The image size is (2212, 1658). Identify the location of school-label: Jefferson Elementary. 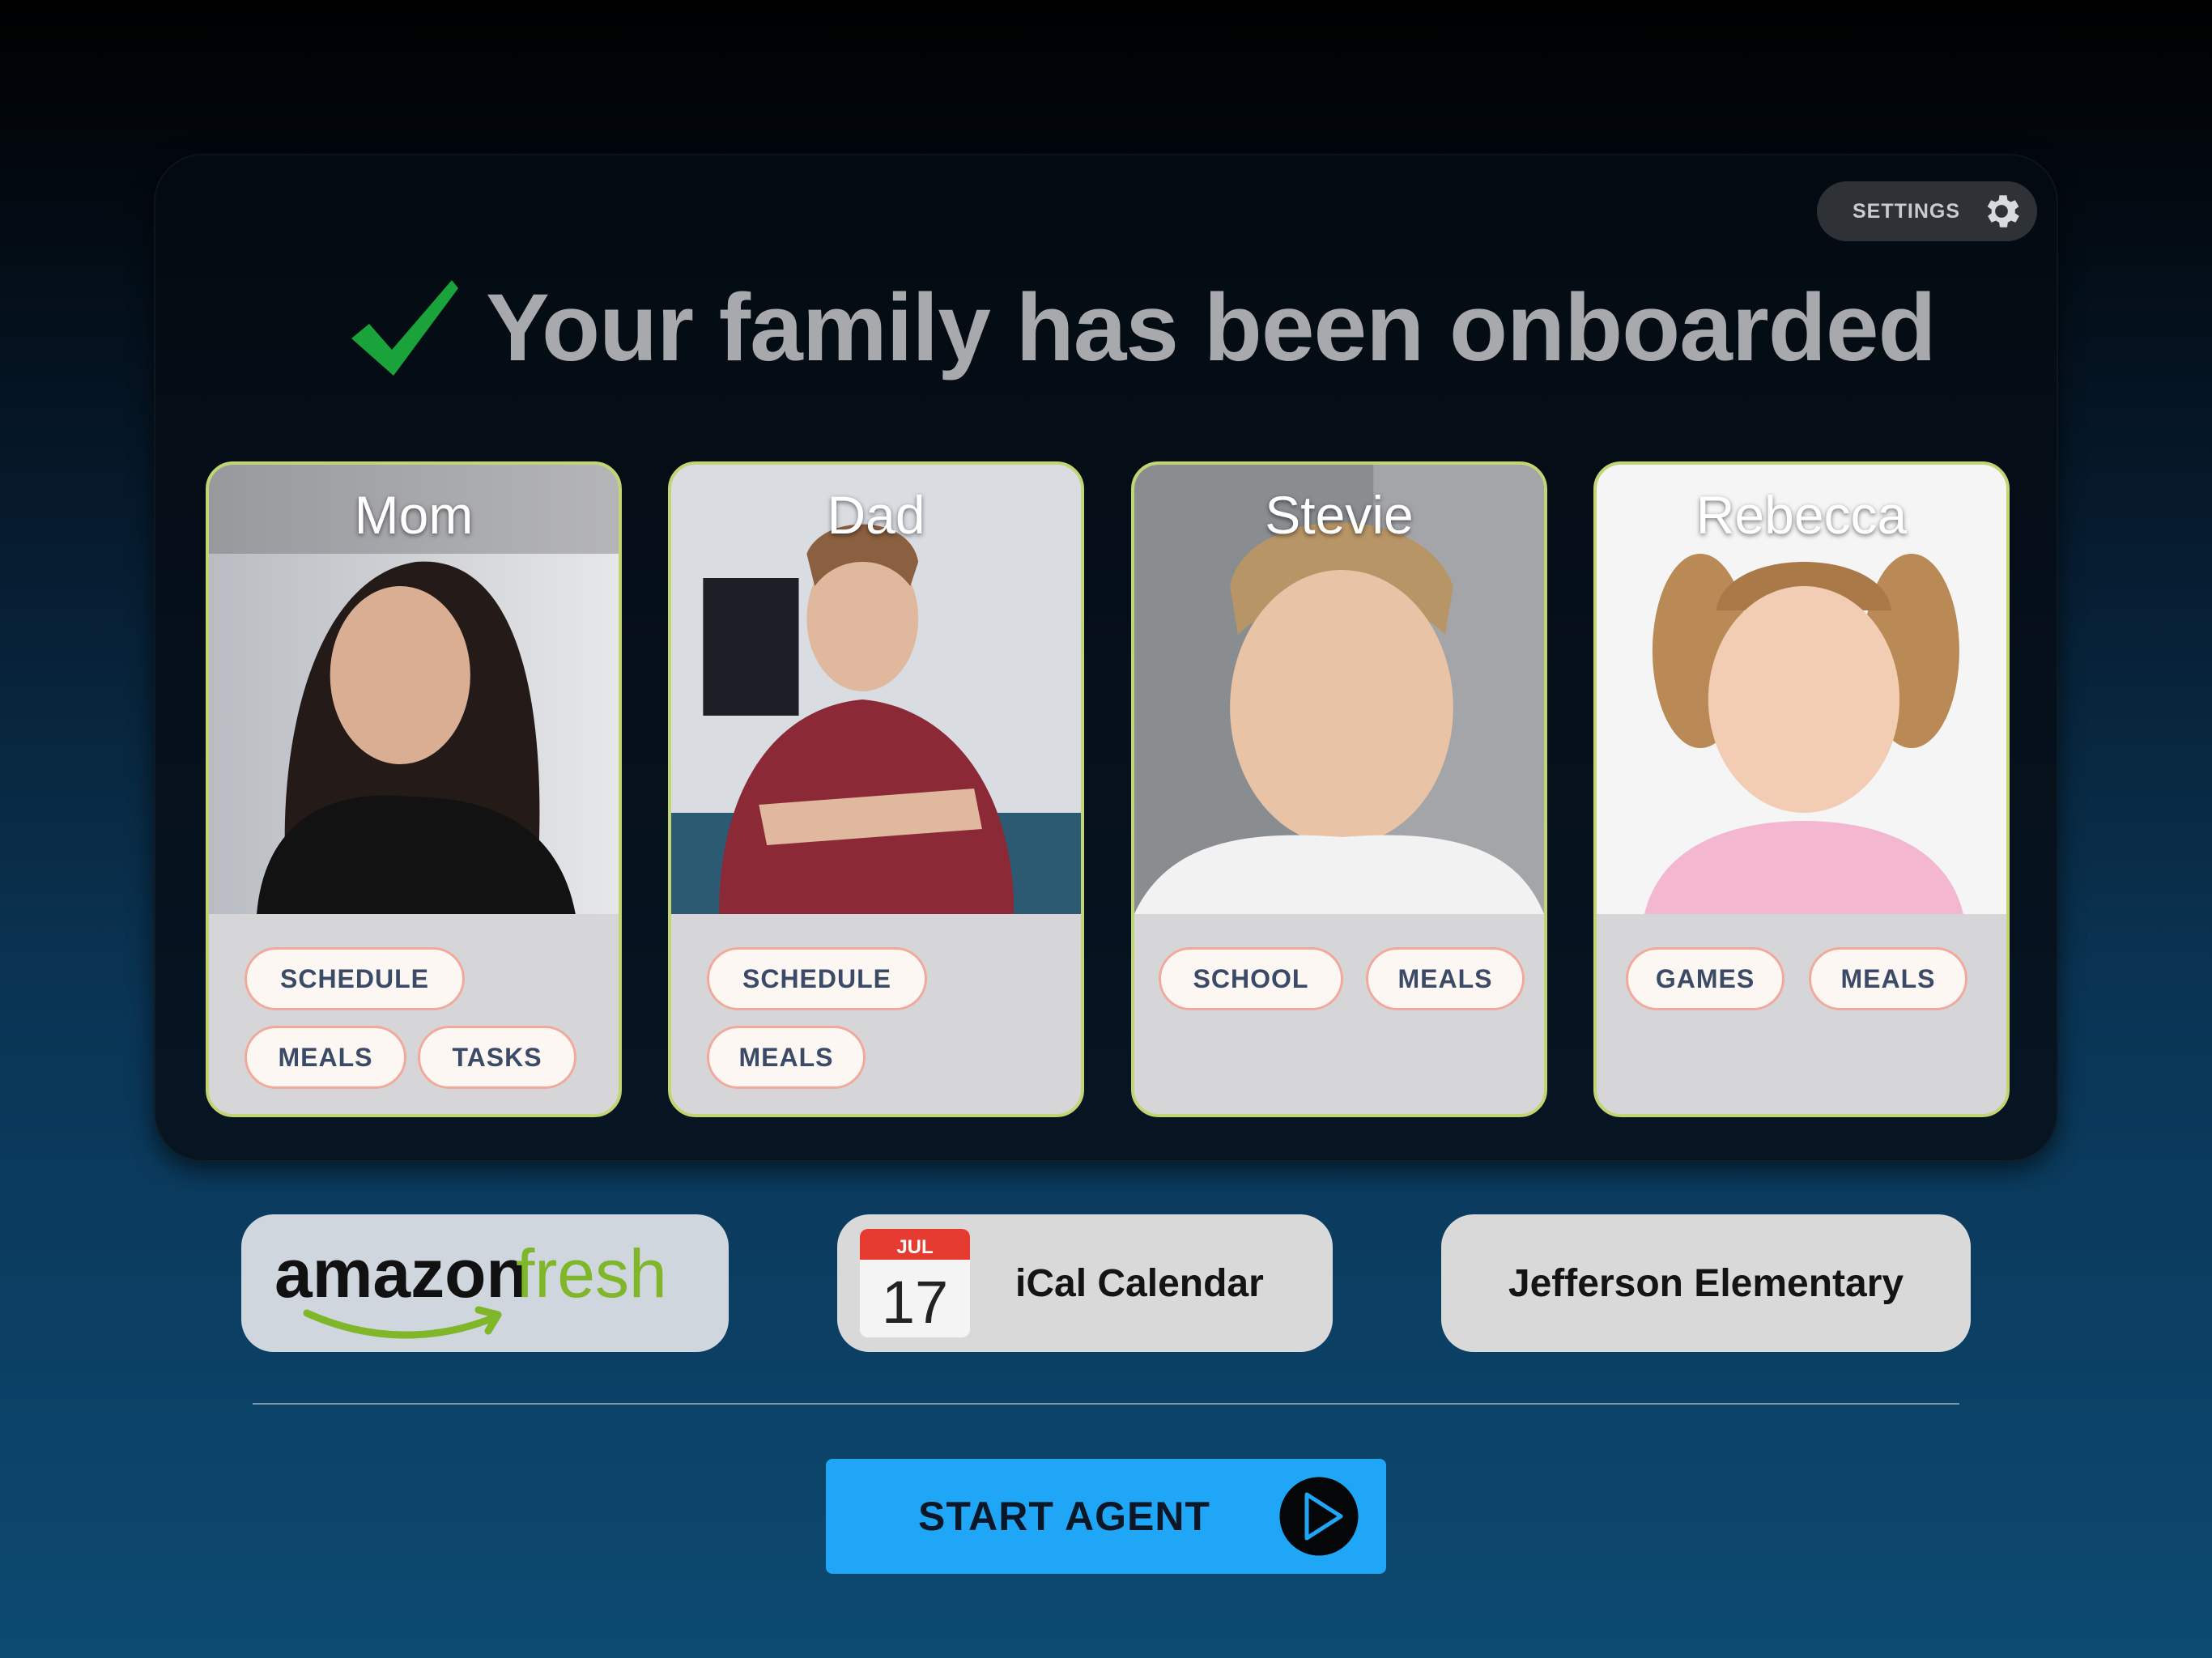
(1706, 1283).